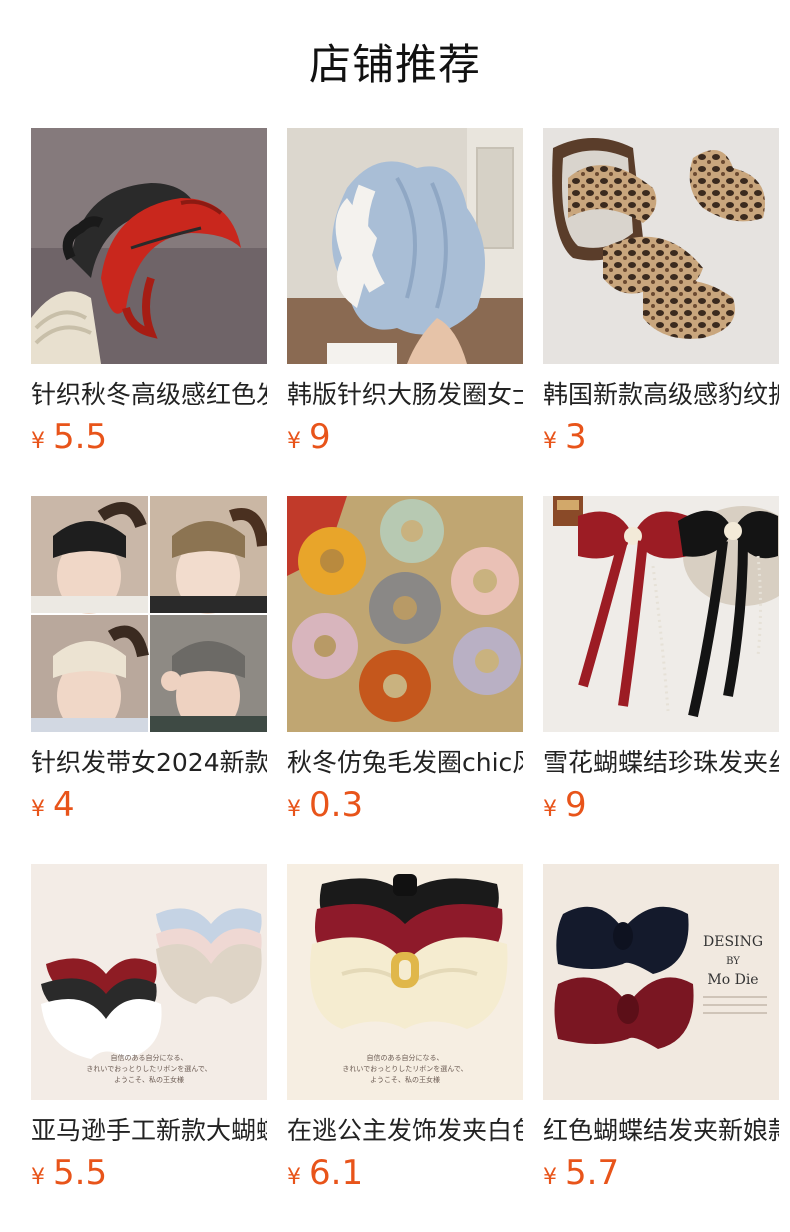 The width and height of the screenshot is (790, 1232). I want to click on faux-fur-scrunchies-photo, so click(405, 614).